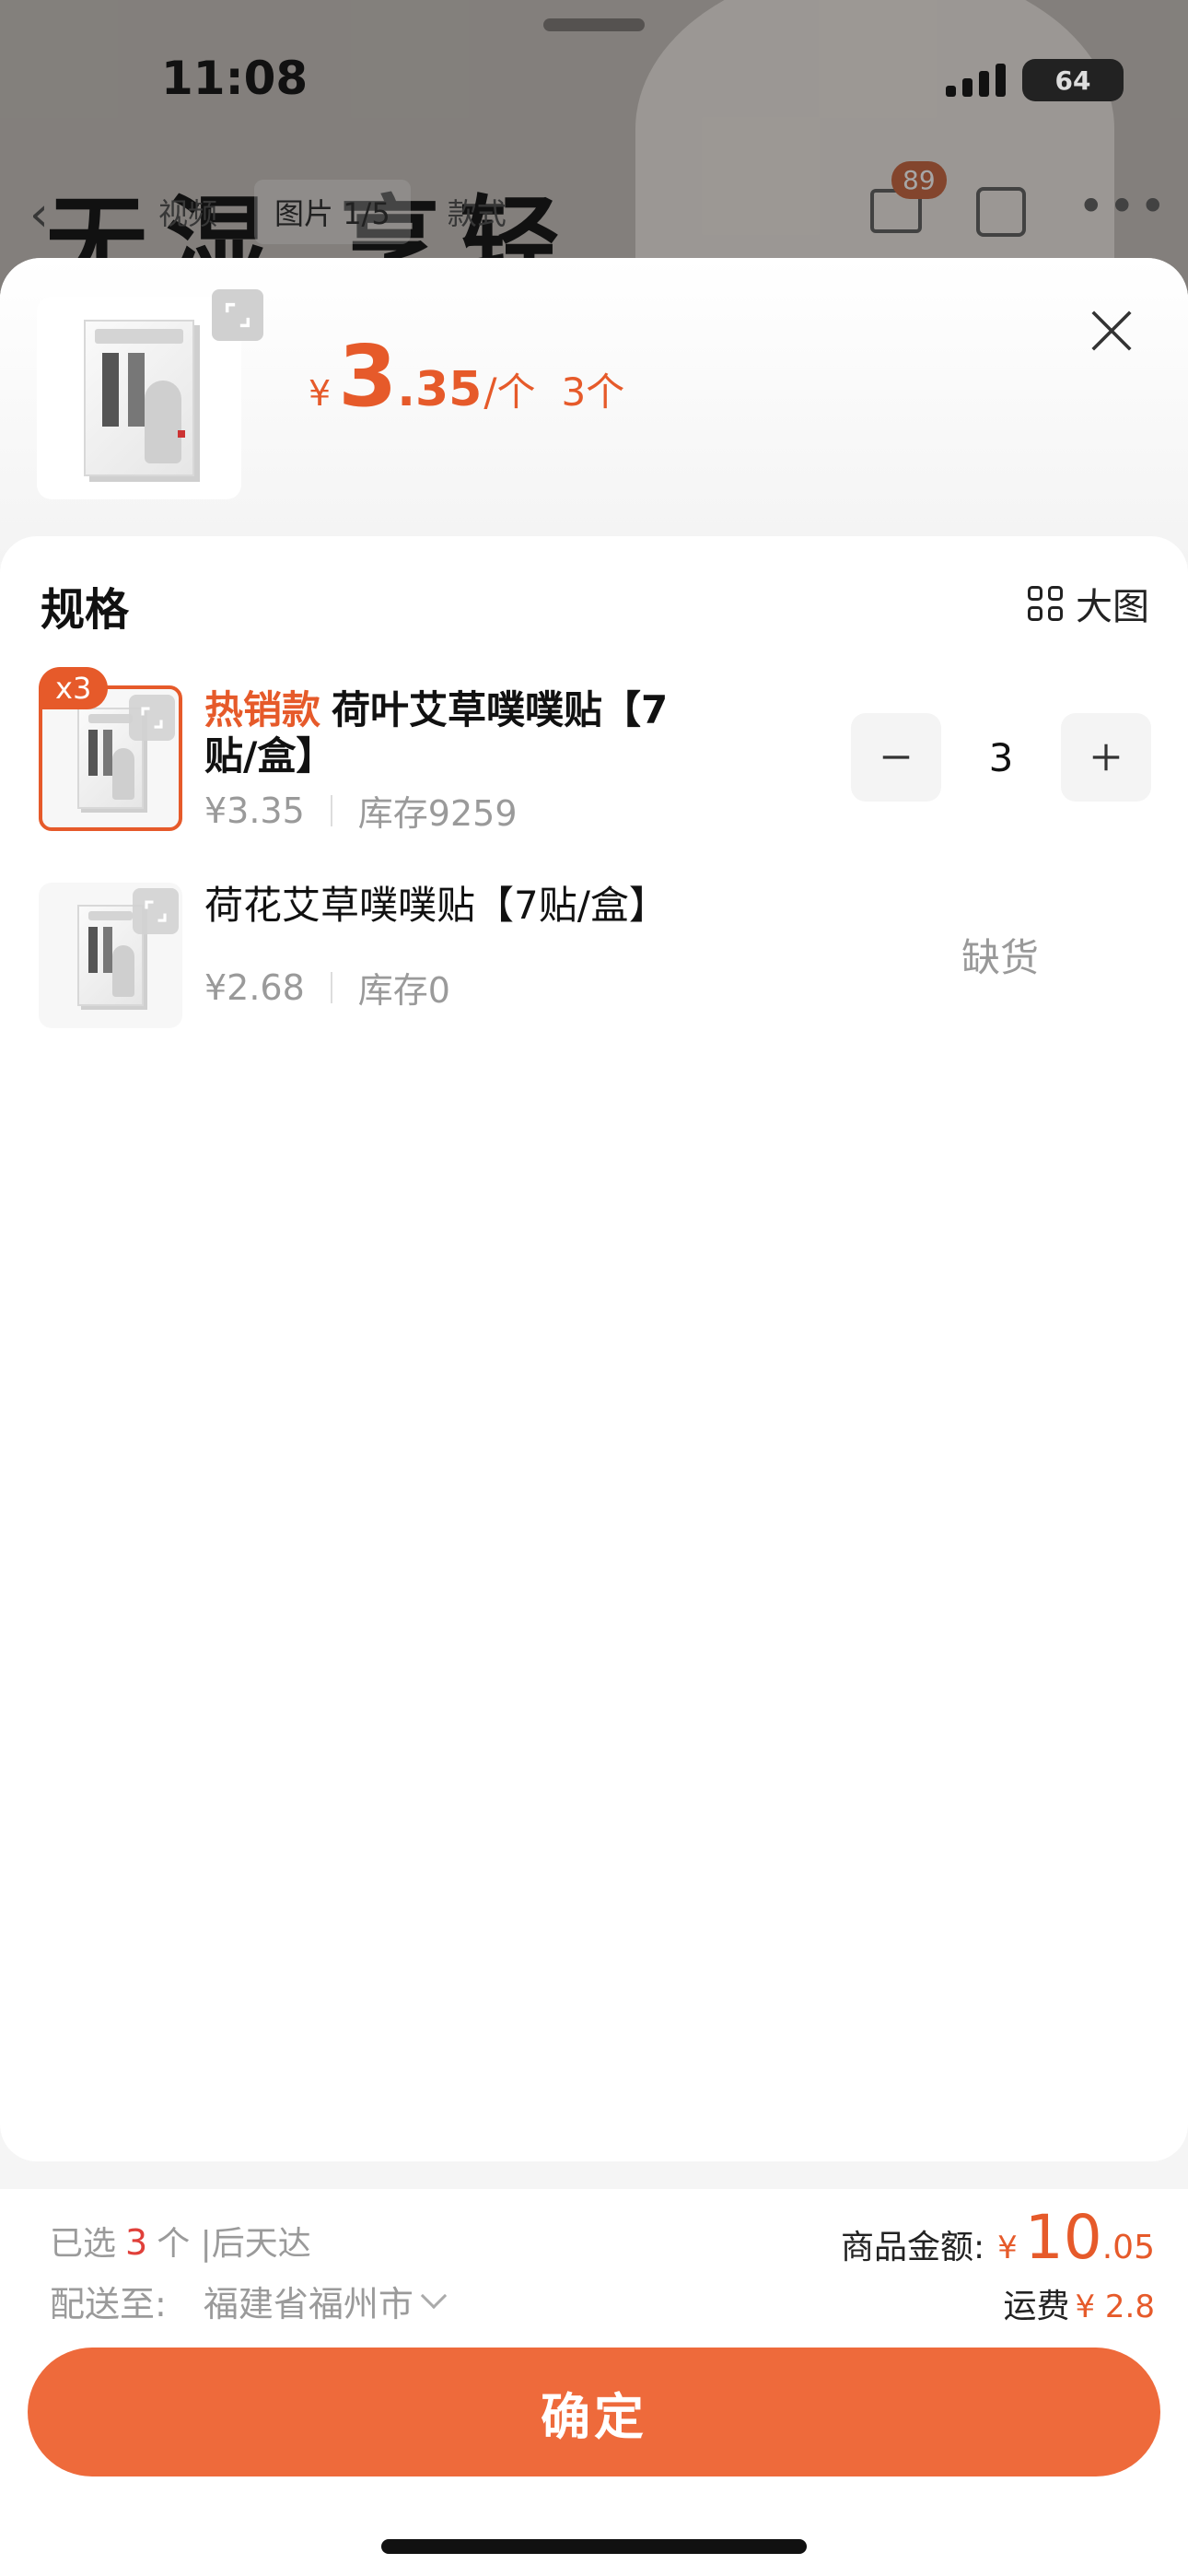 This screenshot has height=2576, width=1188. I want to click on address-selector: 福建省福州市, so click(325, 2301).